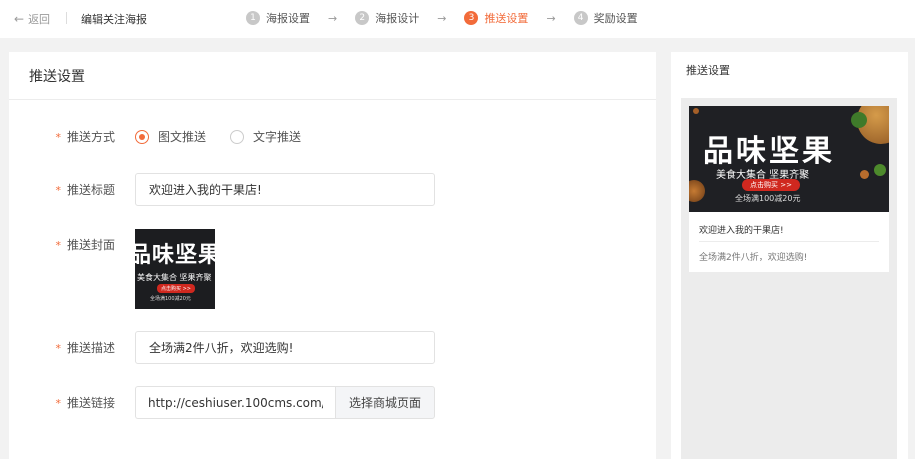 This screenshot has width=915, height=459. I want to click on cover-headline: 品味坚果, so click(175, 255).